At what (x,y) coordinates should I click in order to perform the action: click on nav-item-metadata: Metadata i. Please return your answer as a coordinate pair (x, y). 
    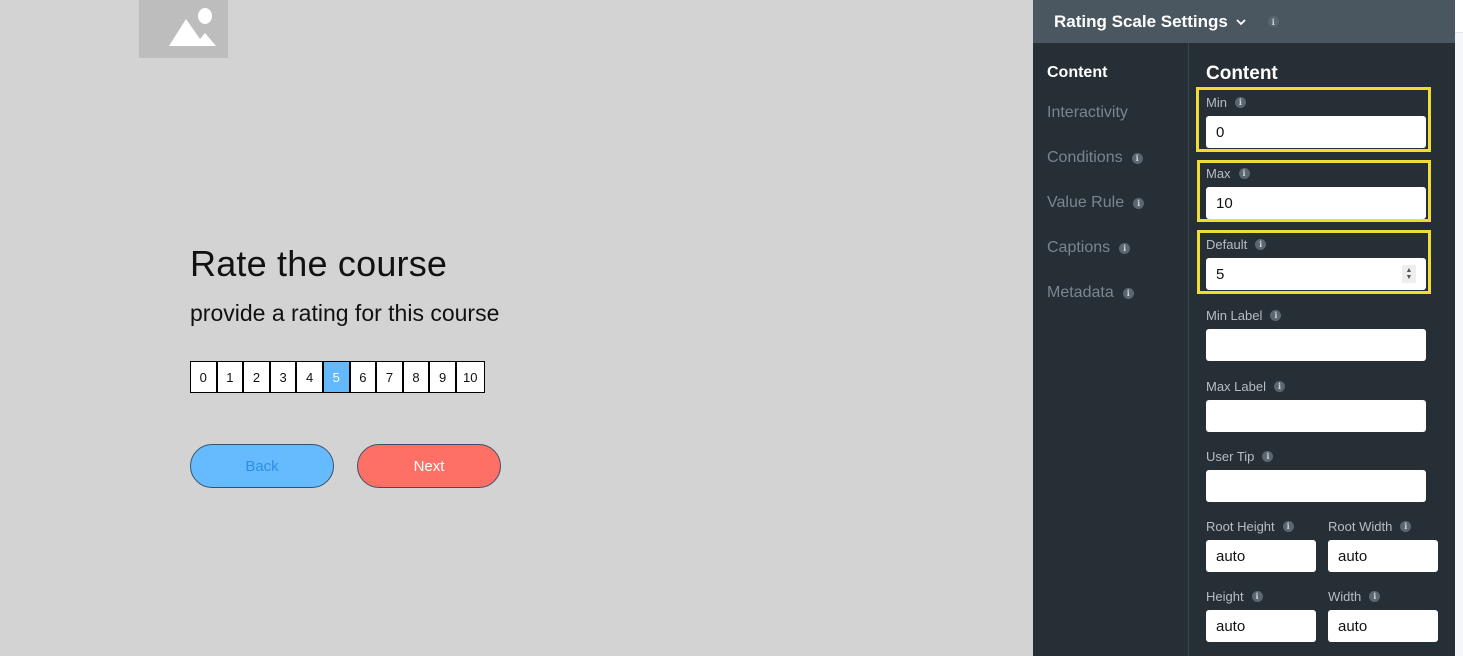
    Looking at the image, I should click on (1090, 293).